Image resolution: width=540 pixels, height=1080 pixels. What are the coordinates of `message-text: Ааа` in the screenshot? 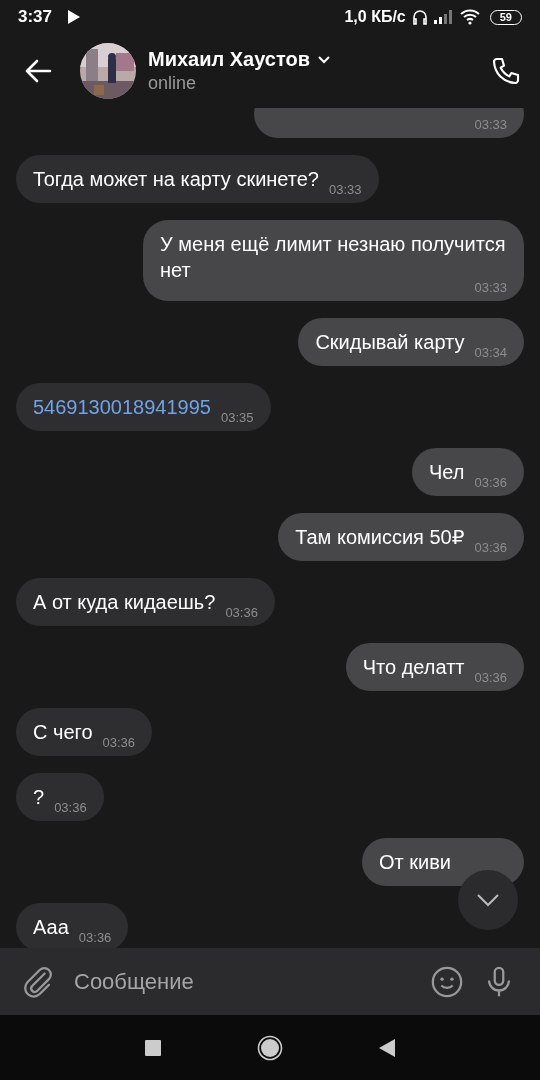 It's located at (51, 927).